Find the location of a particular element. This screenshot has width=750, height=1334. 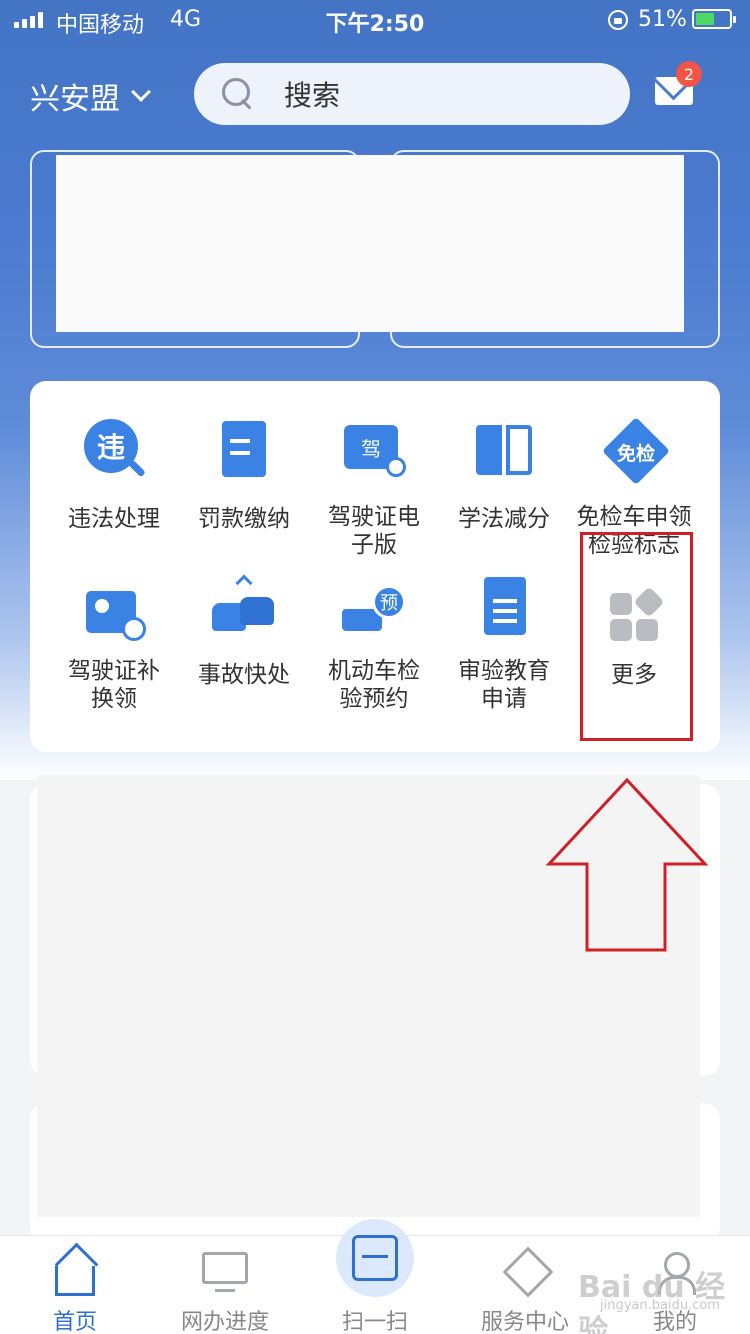

service-education: 审验教育 申请 is located at coordinates (504, 661).